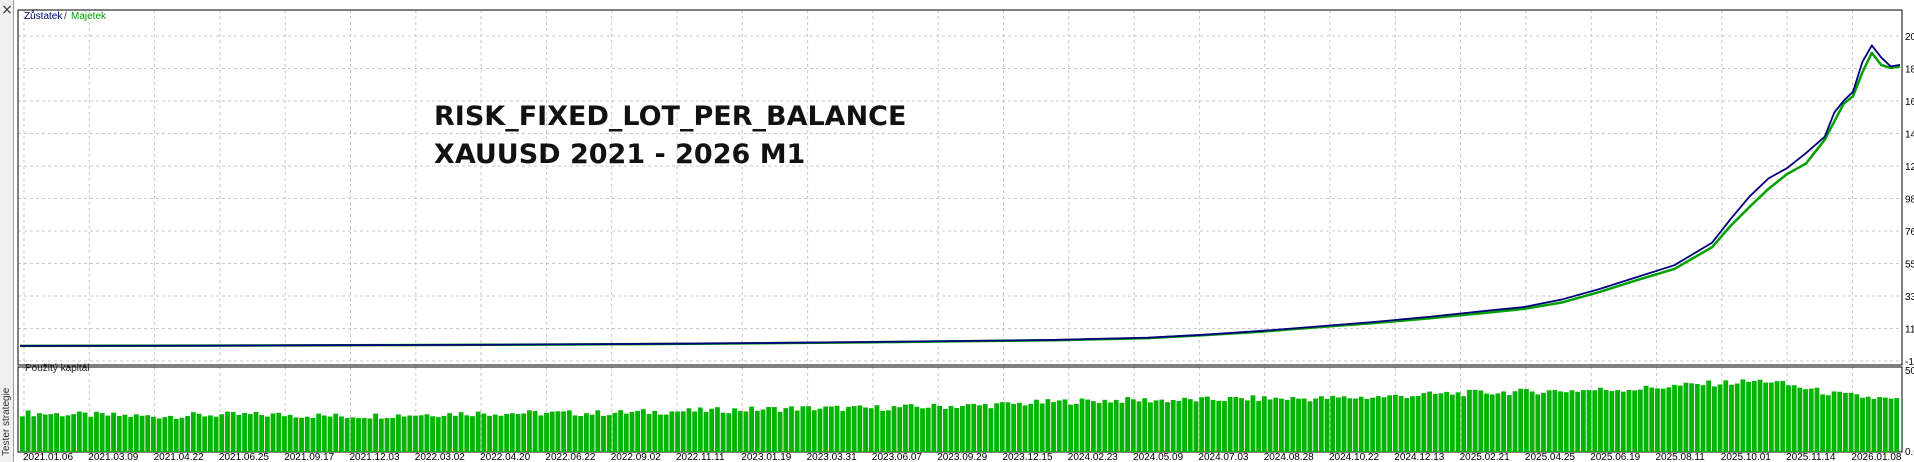 The width and height of the screenshot is (1914, 462). I want to click on x-tick-label: 2021.12.03, so click(375, 457).